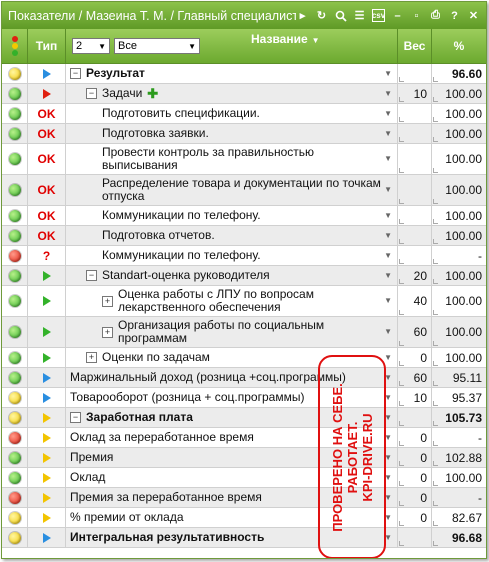 The image size is (489, 562). What do you see at coordinates (321, 15) in the screenshot?
I see `refresh-icon: ↻` at bounding box center [321, 15].